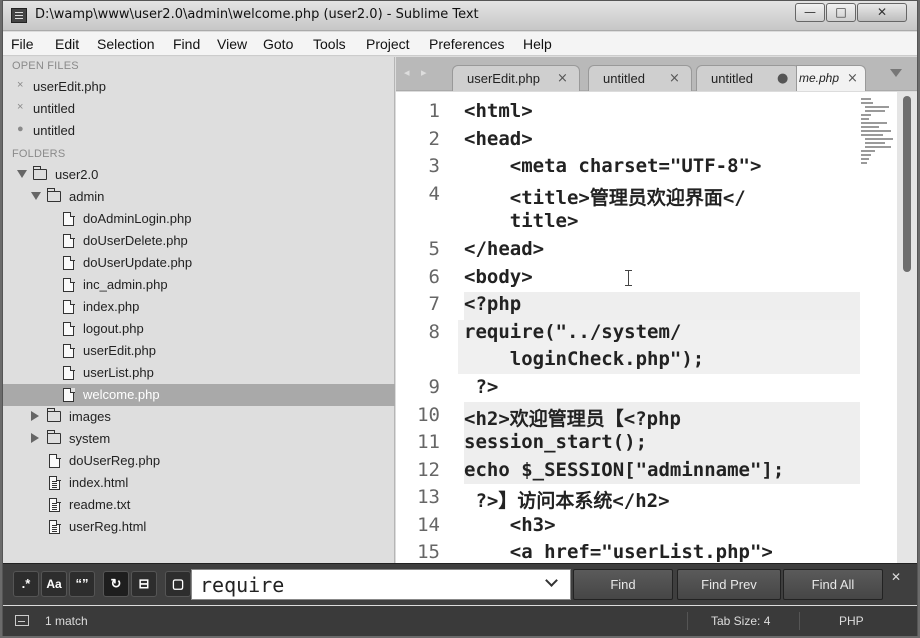 This screenshot has width=920, height=638. I want to click on close-button: ✕, so click(882, 12).